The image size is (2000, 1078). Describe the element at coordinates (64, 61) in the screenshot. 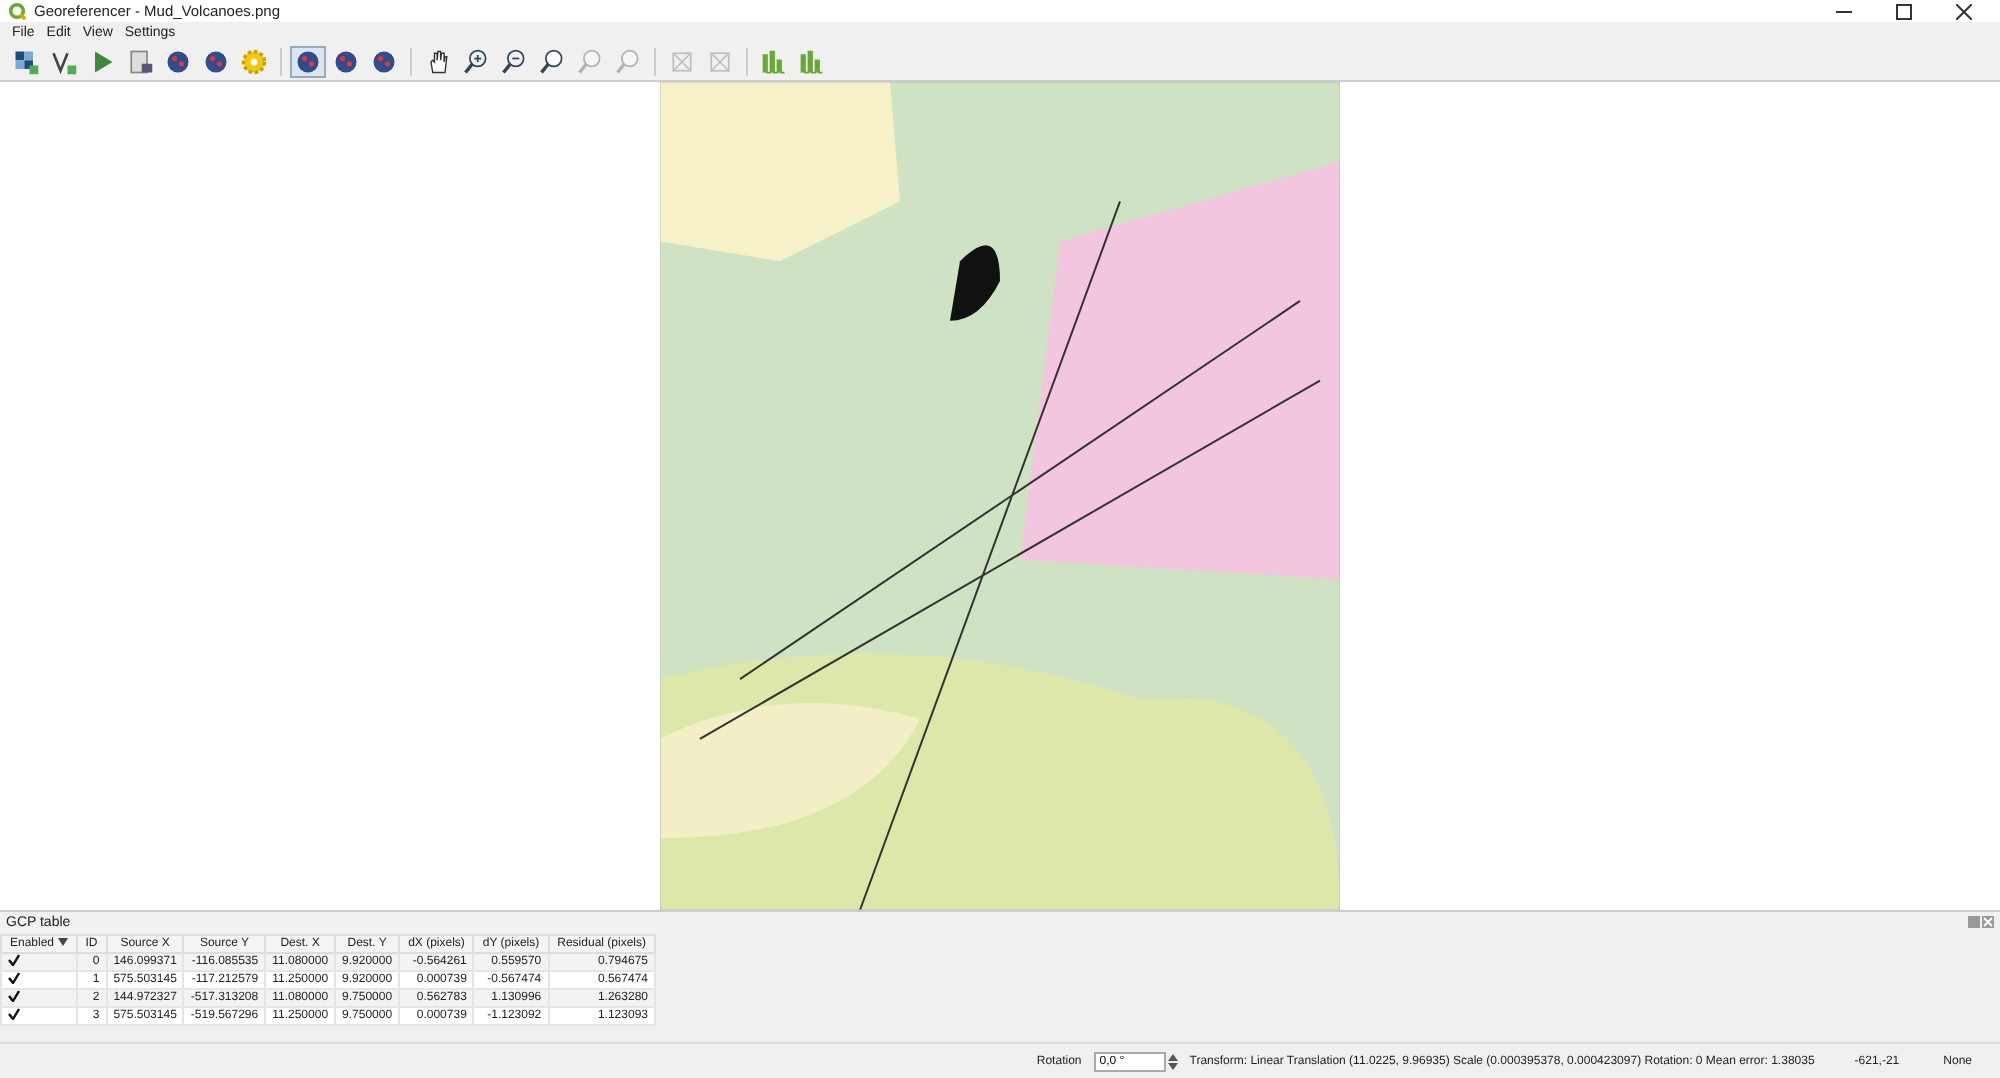

I see `vector-icon` at that location.